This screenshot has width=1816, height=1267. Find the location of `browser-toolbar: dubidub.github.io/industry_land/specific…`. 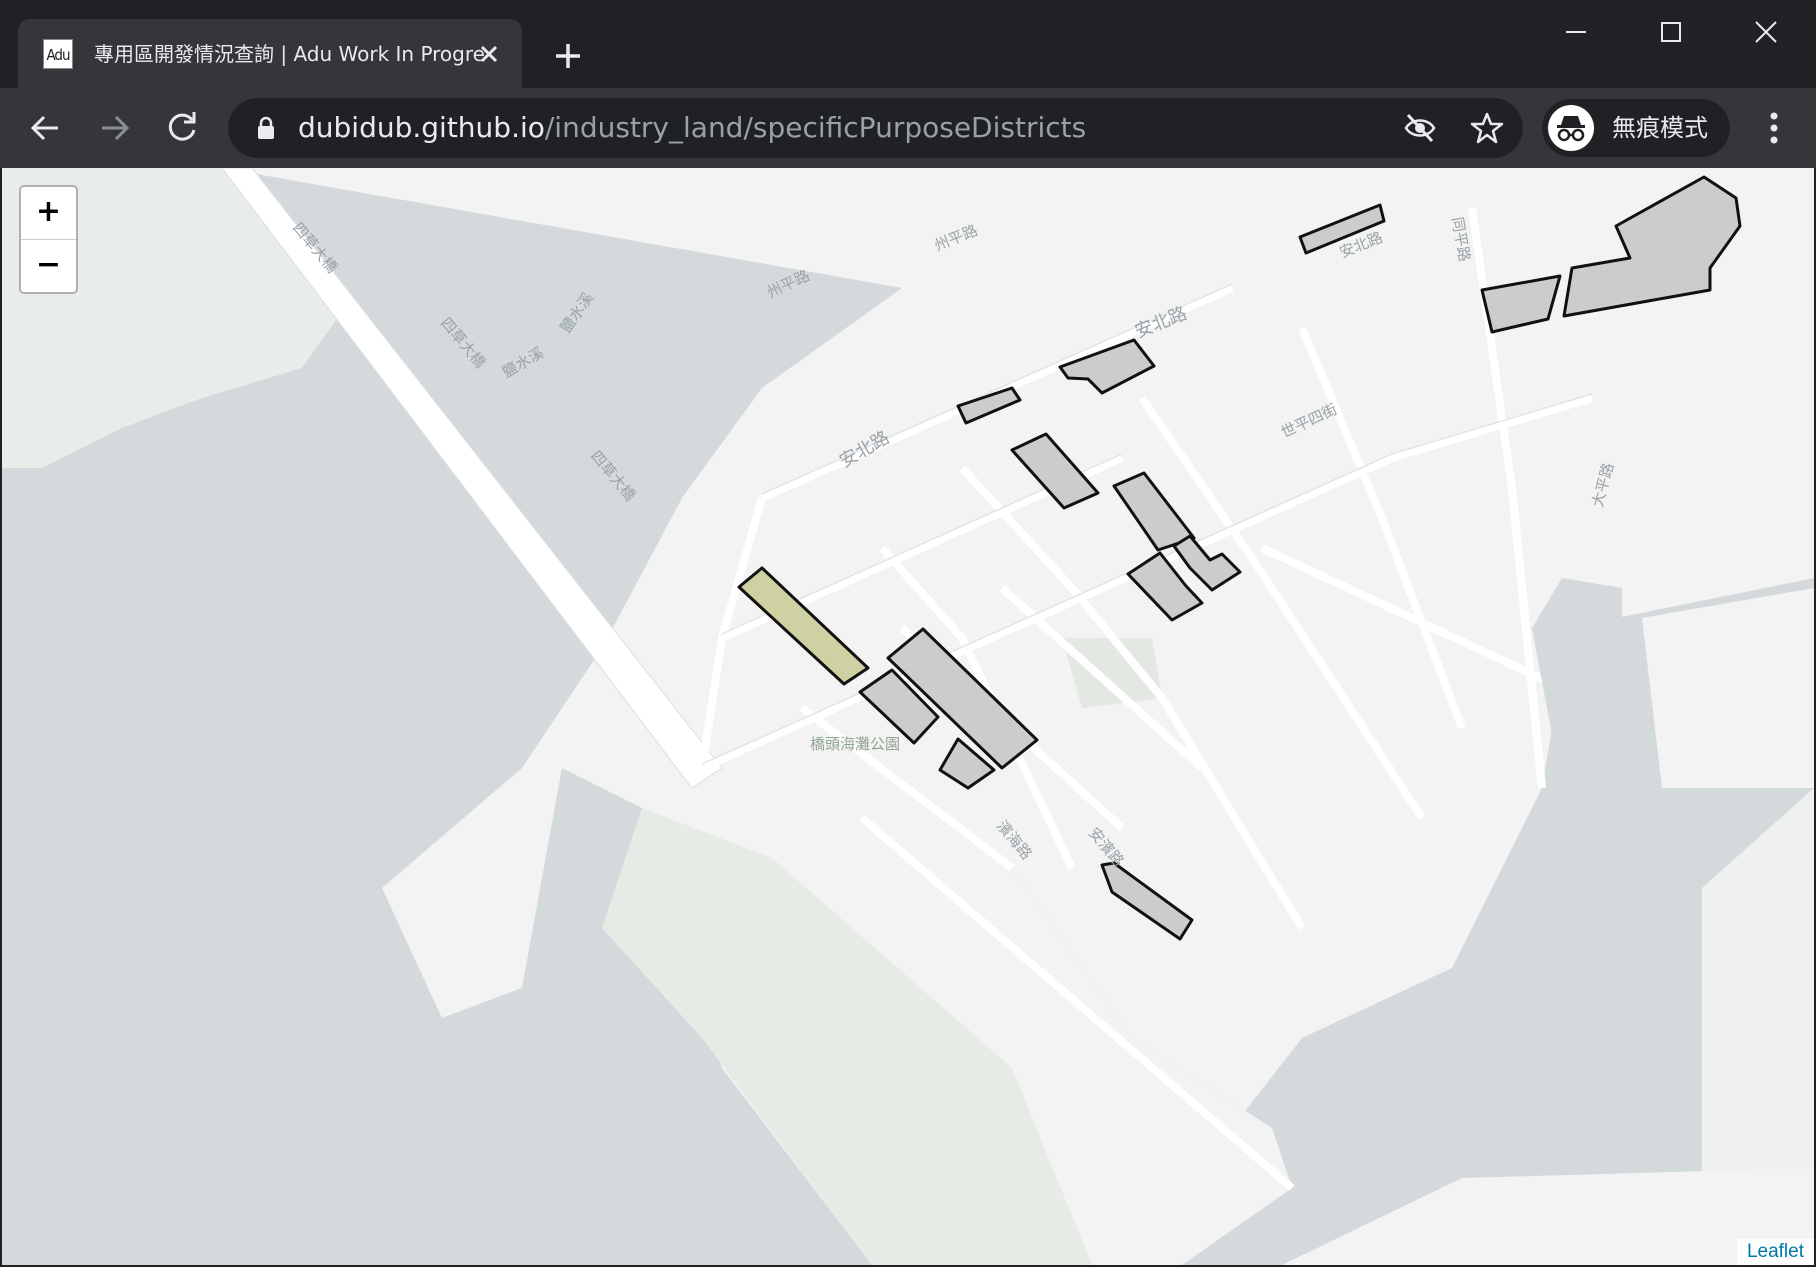

browser-toolbar: dubidub.github.io/industry_land/specific… is located at coordinates (908, 128).